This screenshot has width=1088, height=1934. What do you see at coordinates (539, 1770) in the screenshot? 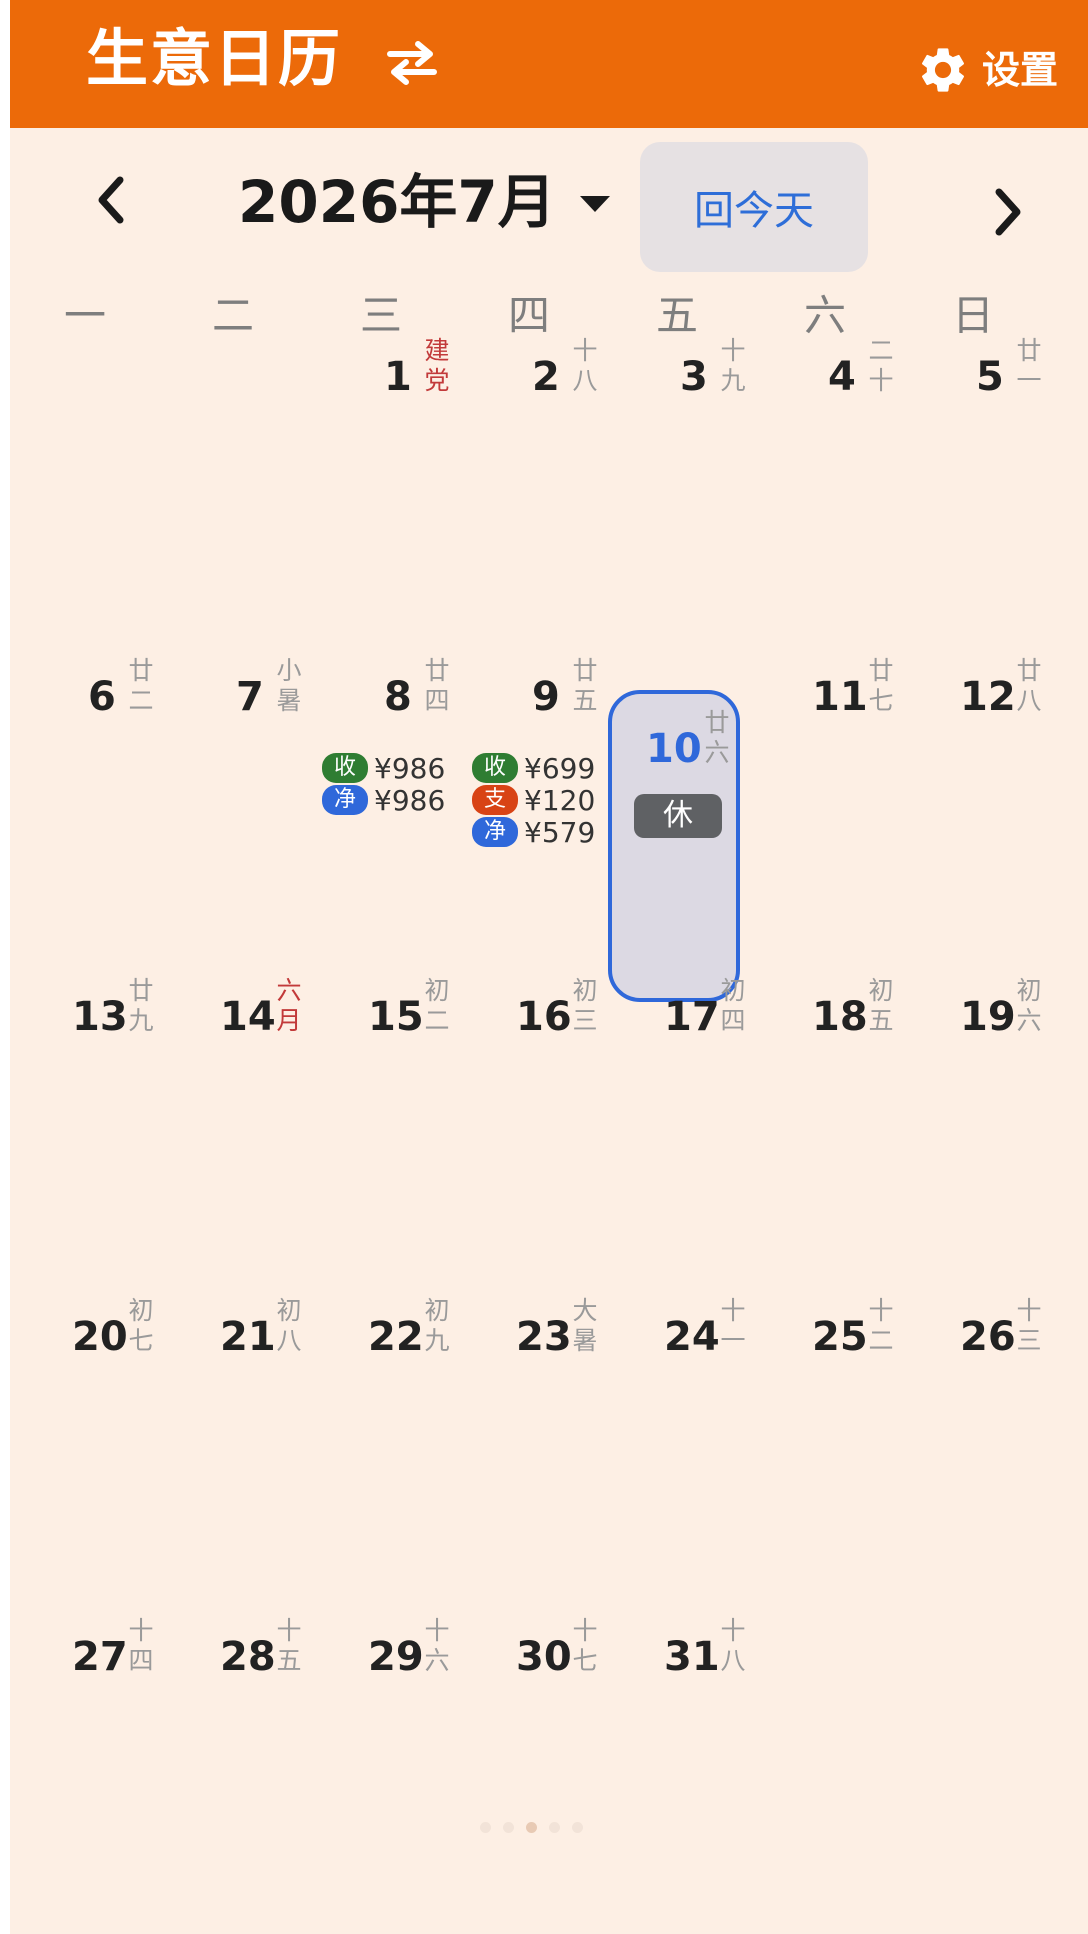
I see `calendar-day-cell: 30 十七` at bounding box center [539, 1770].